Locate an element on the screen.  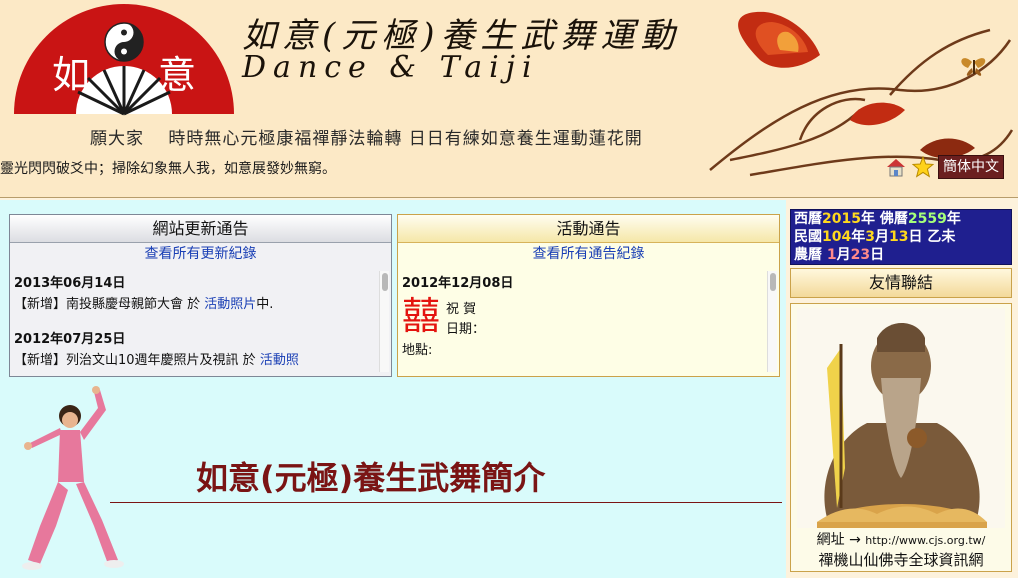
yin-yang-icon is located at coordinates (124, 42).